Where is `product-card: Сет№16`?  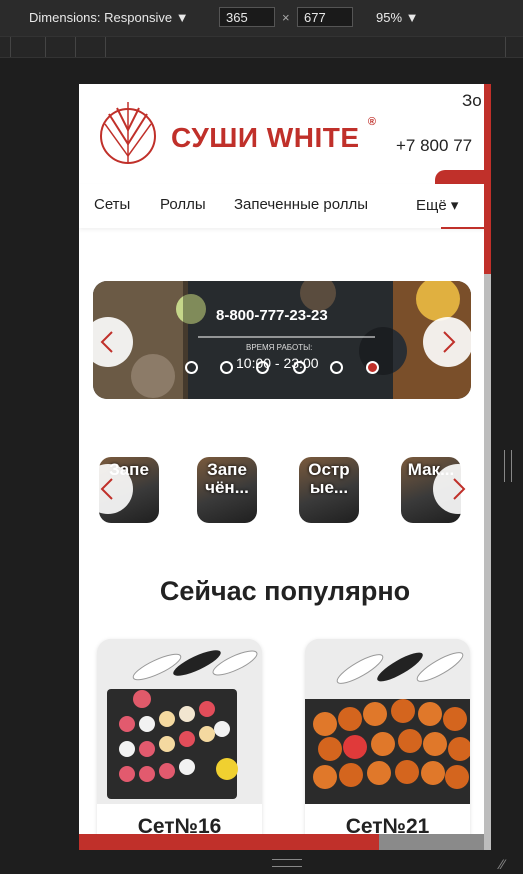 product-card: Сет№16 is located at coordinates (179, 744).